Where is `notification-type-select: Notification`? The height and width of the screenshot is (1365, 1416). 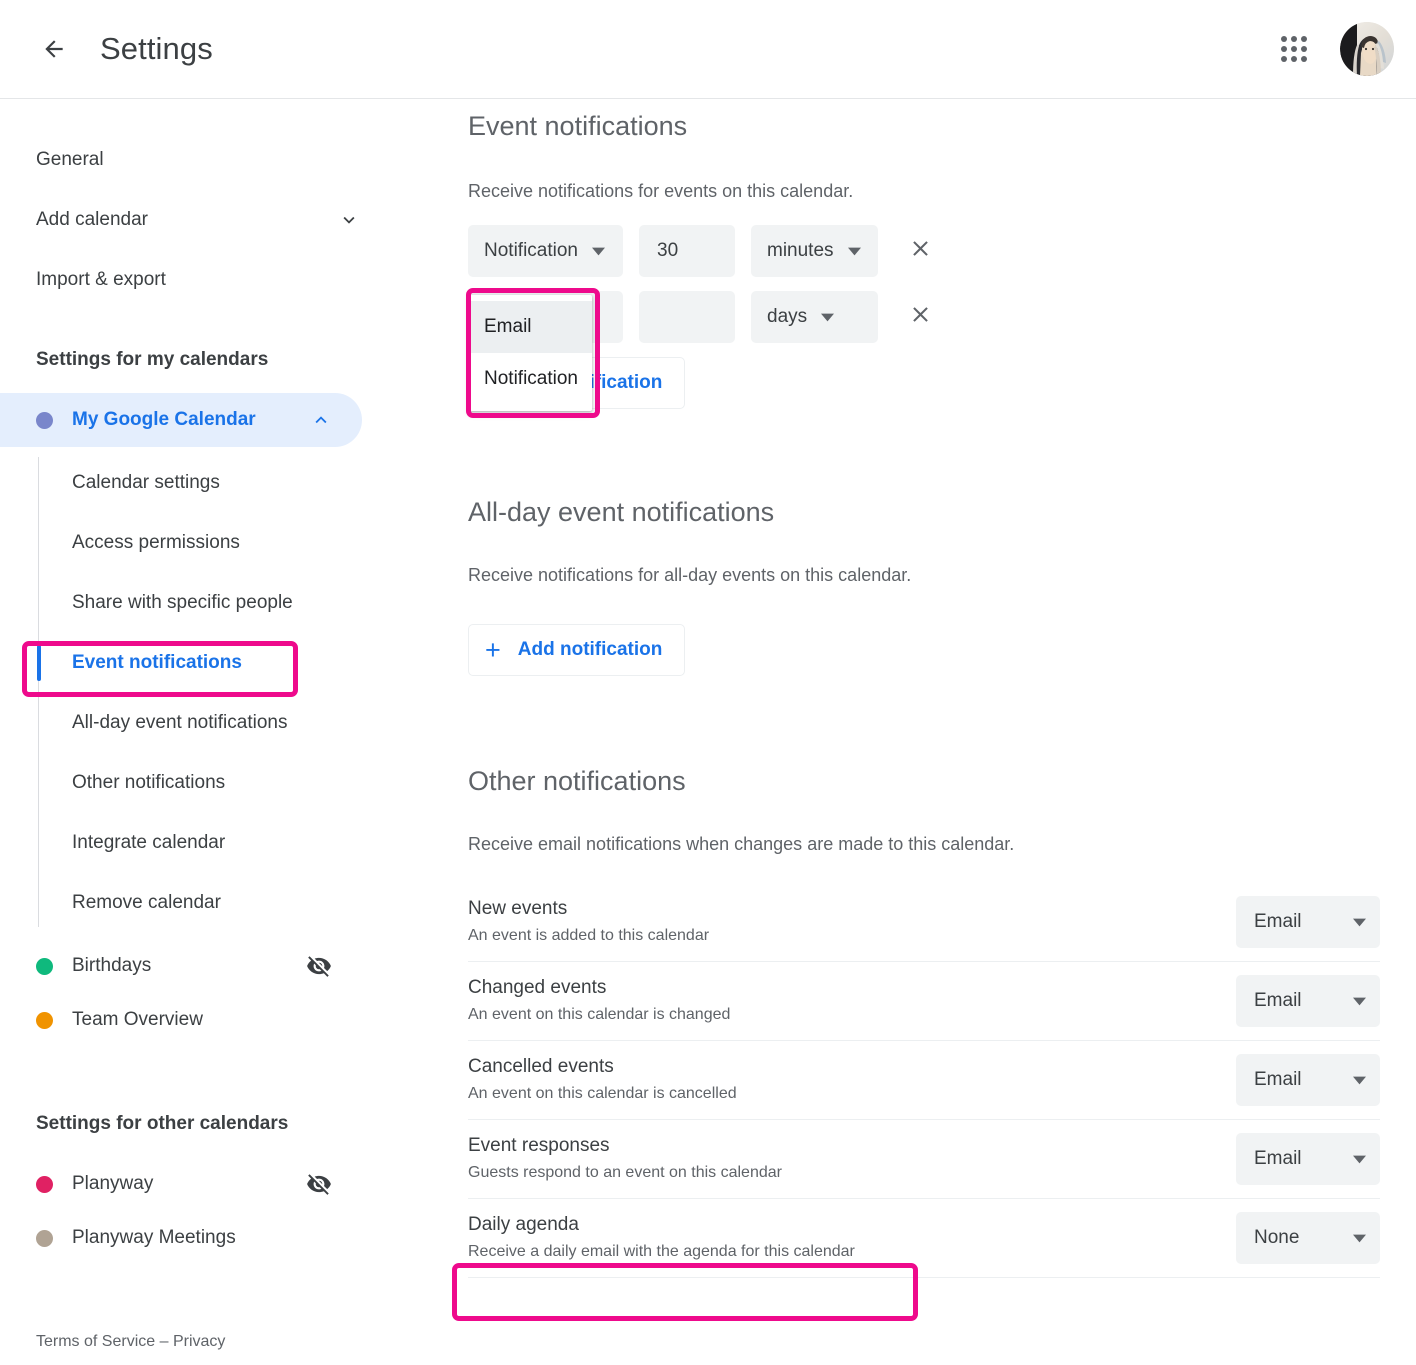 notification-type-select: Notification is located at coordinates (545, 251).